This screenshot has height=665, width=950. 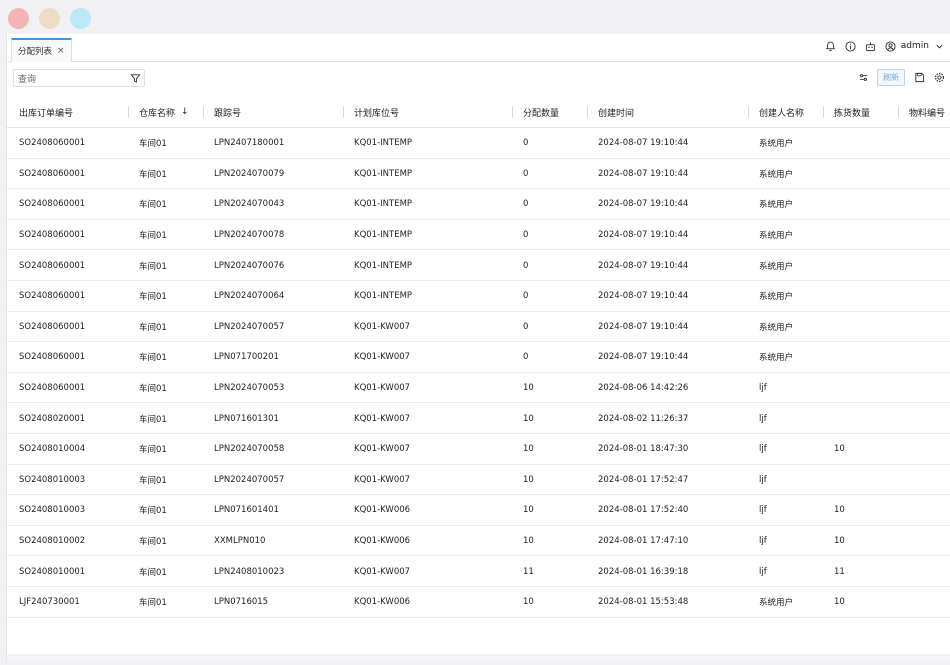 I want to click on cell-allocated-qty: 0, so click(x=526, y=326).